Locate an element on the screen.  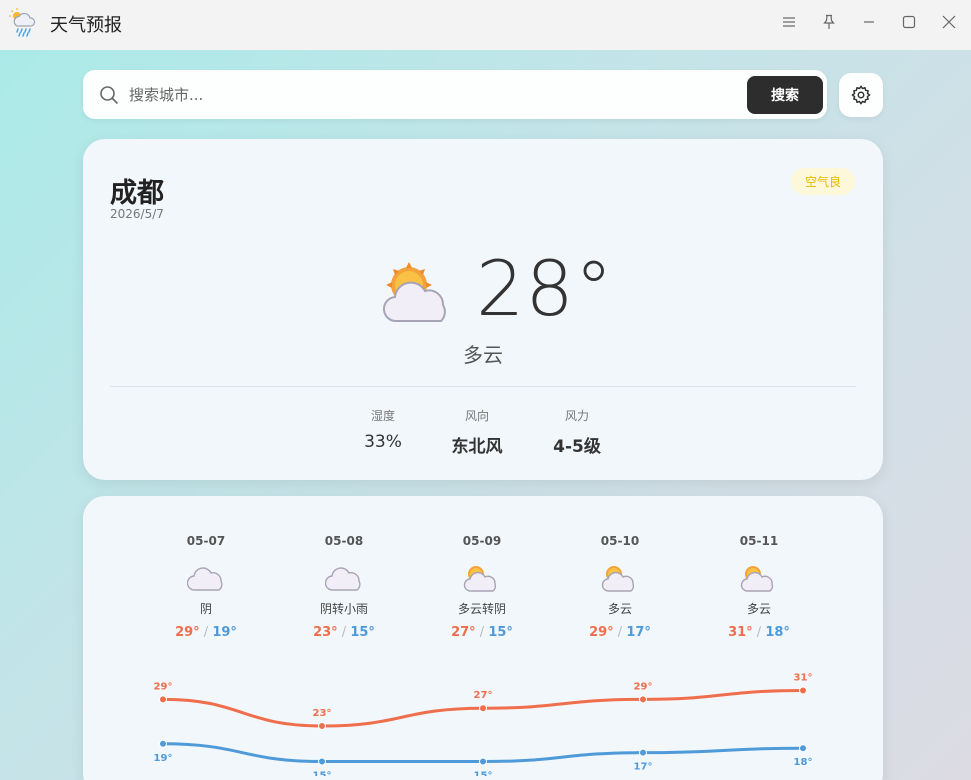
menu-icon is located at coordinates (789, 22).